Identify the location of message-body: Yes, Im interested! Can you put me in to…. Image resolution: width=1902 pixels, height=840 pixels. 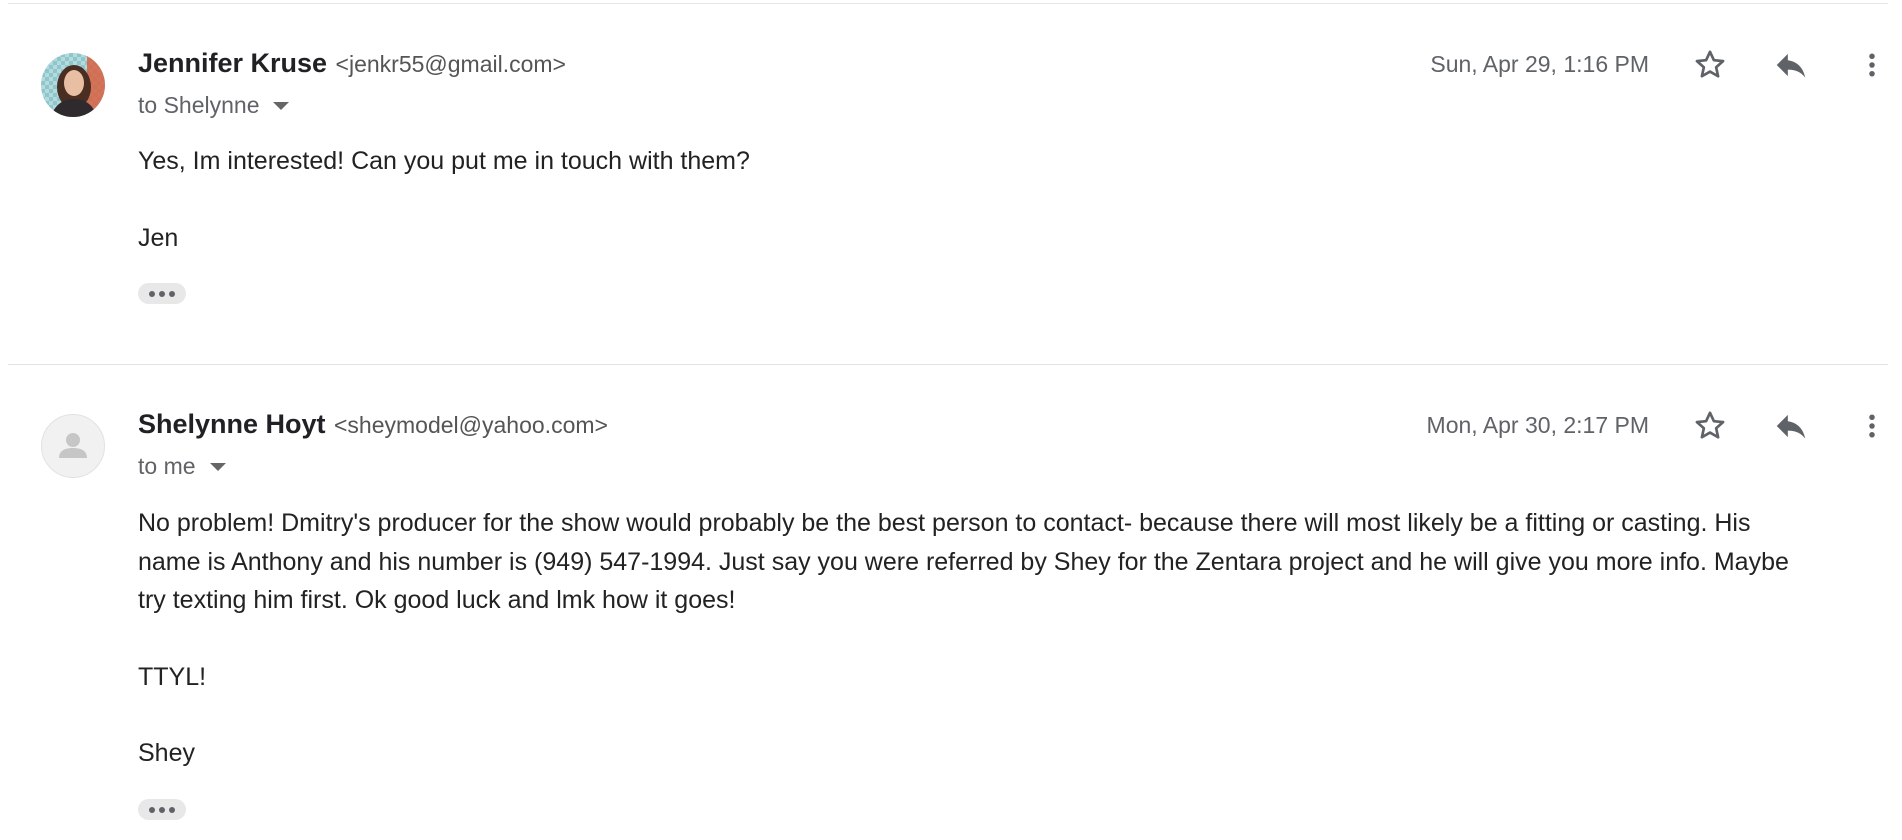
(1018, 199).